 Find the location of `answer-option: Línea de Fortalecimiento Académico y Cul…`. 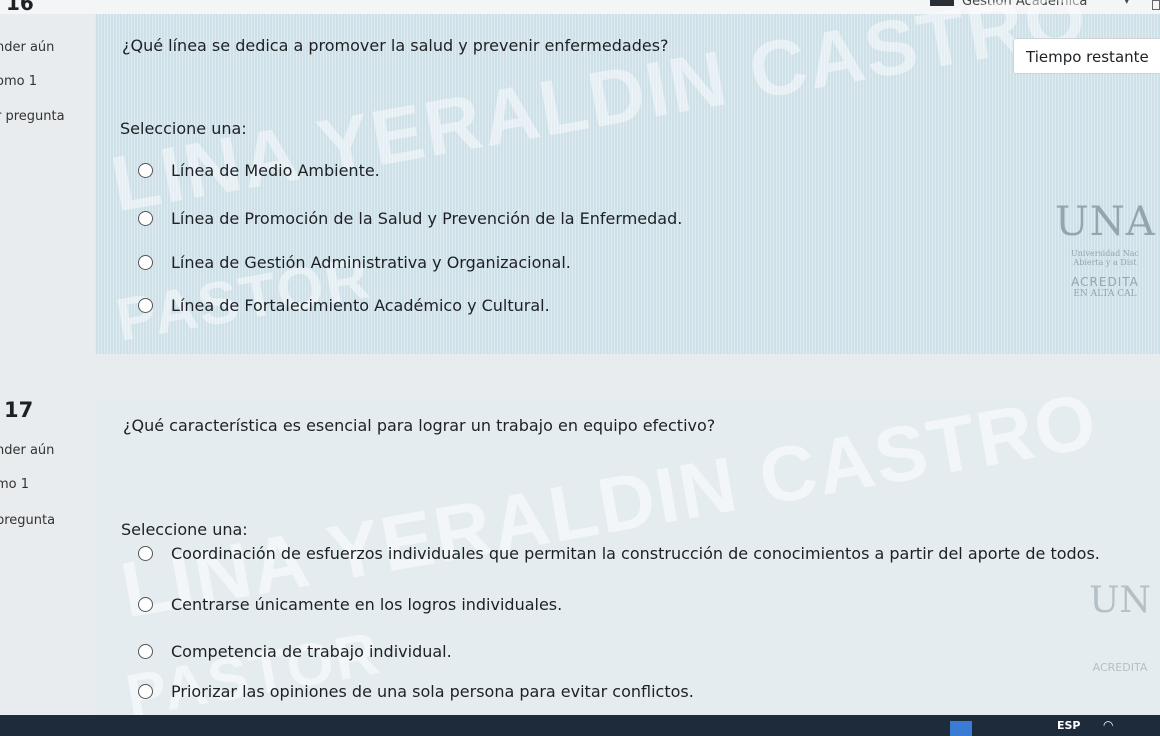

answer-option: Línea de Fortalecimiento Académico y Cul… is located at coordinates (344, 305).